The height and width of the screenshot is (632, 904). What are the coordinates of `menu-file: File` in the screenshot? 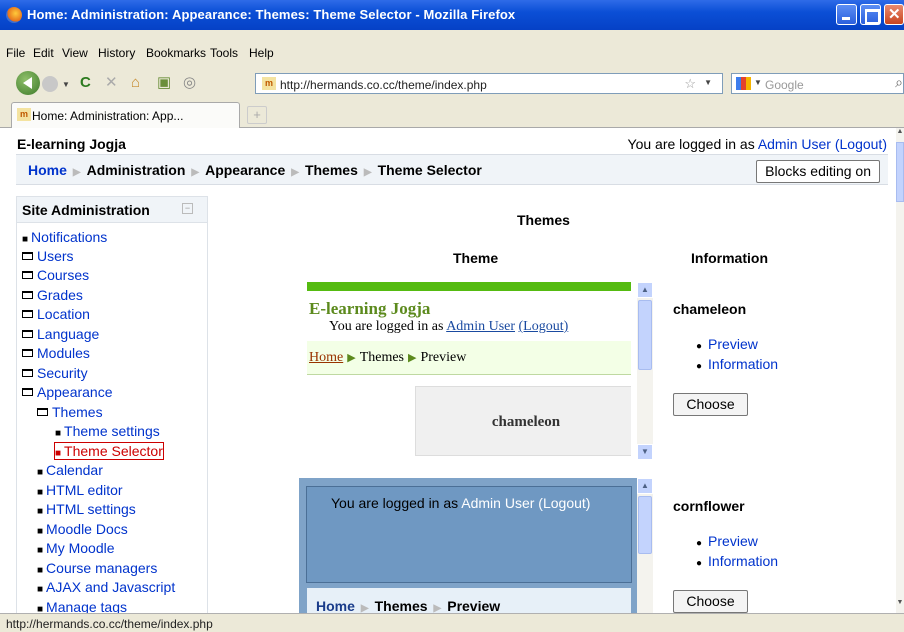 It's located at (15, 53).